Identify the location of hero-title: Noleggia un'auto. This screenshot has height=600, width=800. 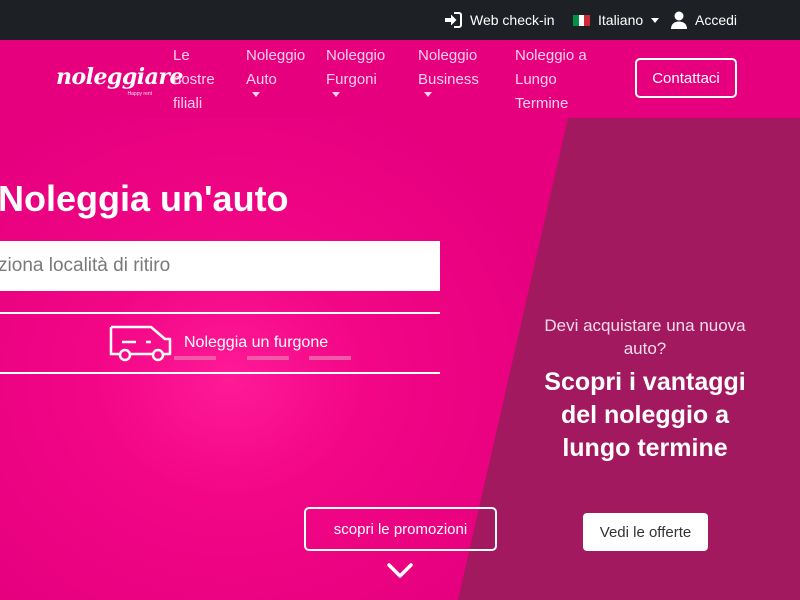
(144, 199).